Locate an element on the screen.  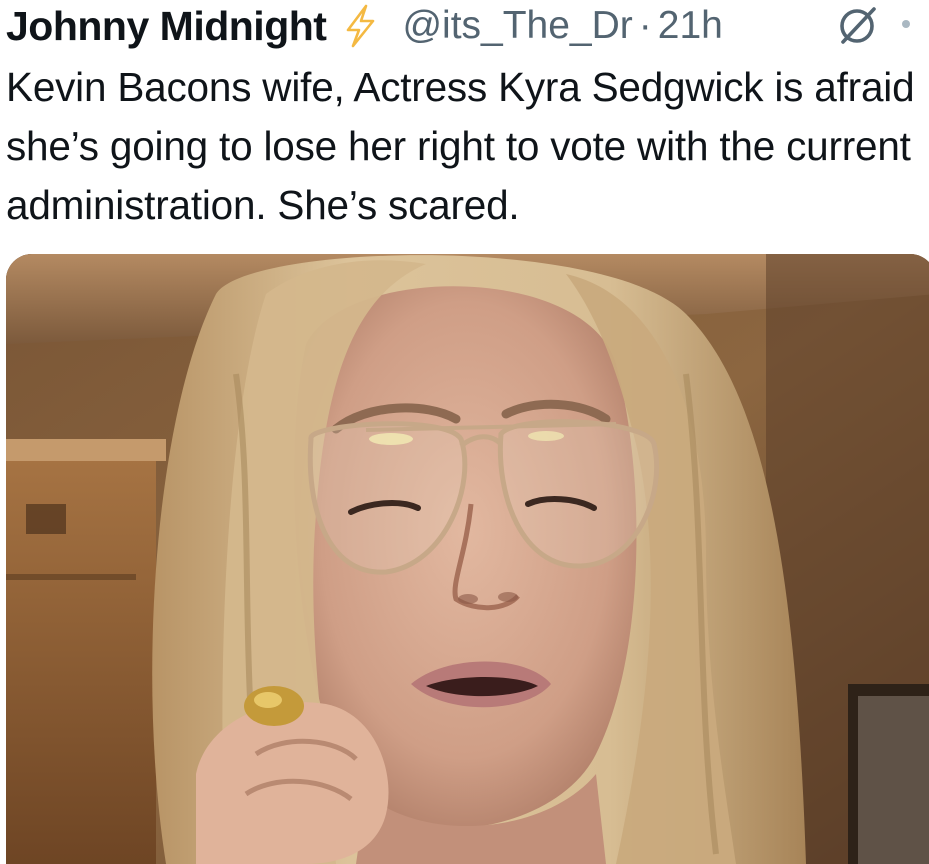
lightning-bolt-icon is located at coordinates (360, 26).